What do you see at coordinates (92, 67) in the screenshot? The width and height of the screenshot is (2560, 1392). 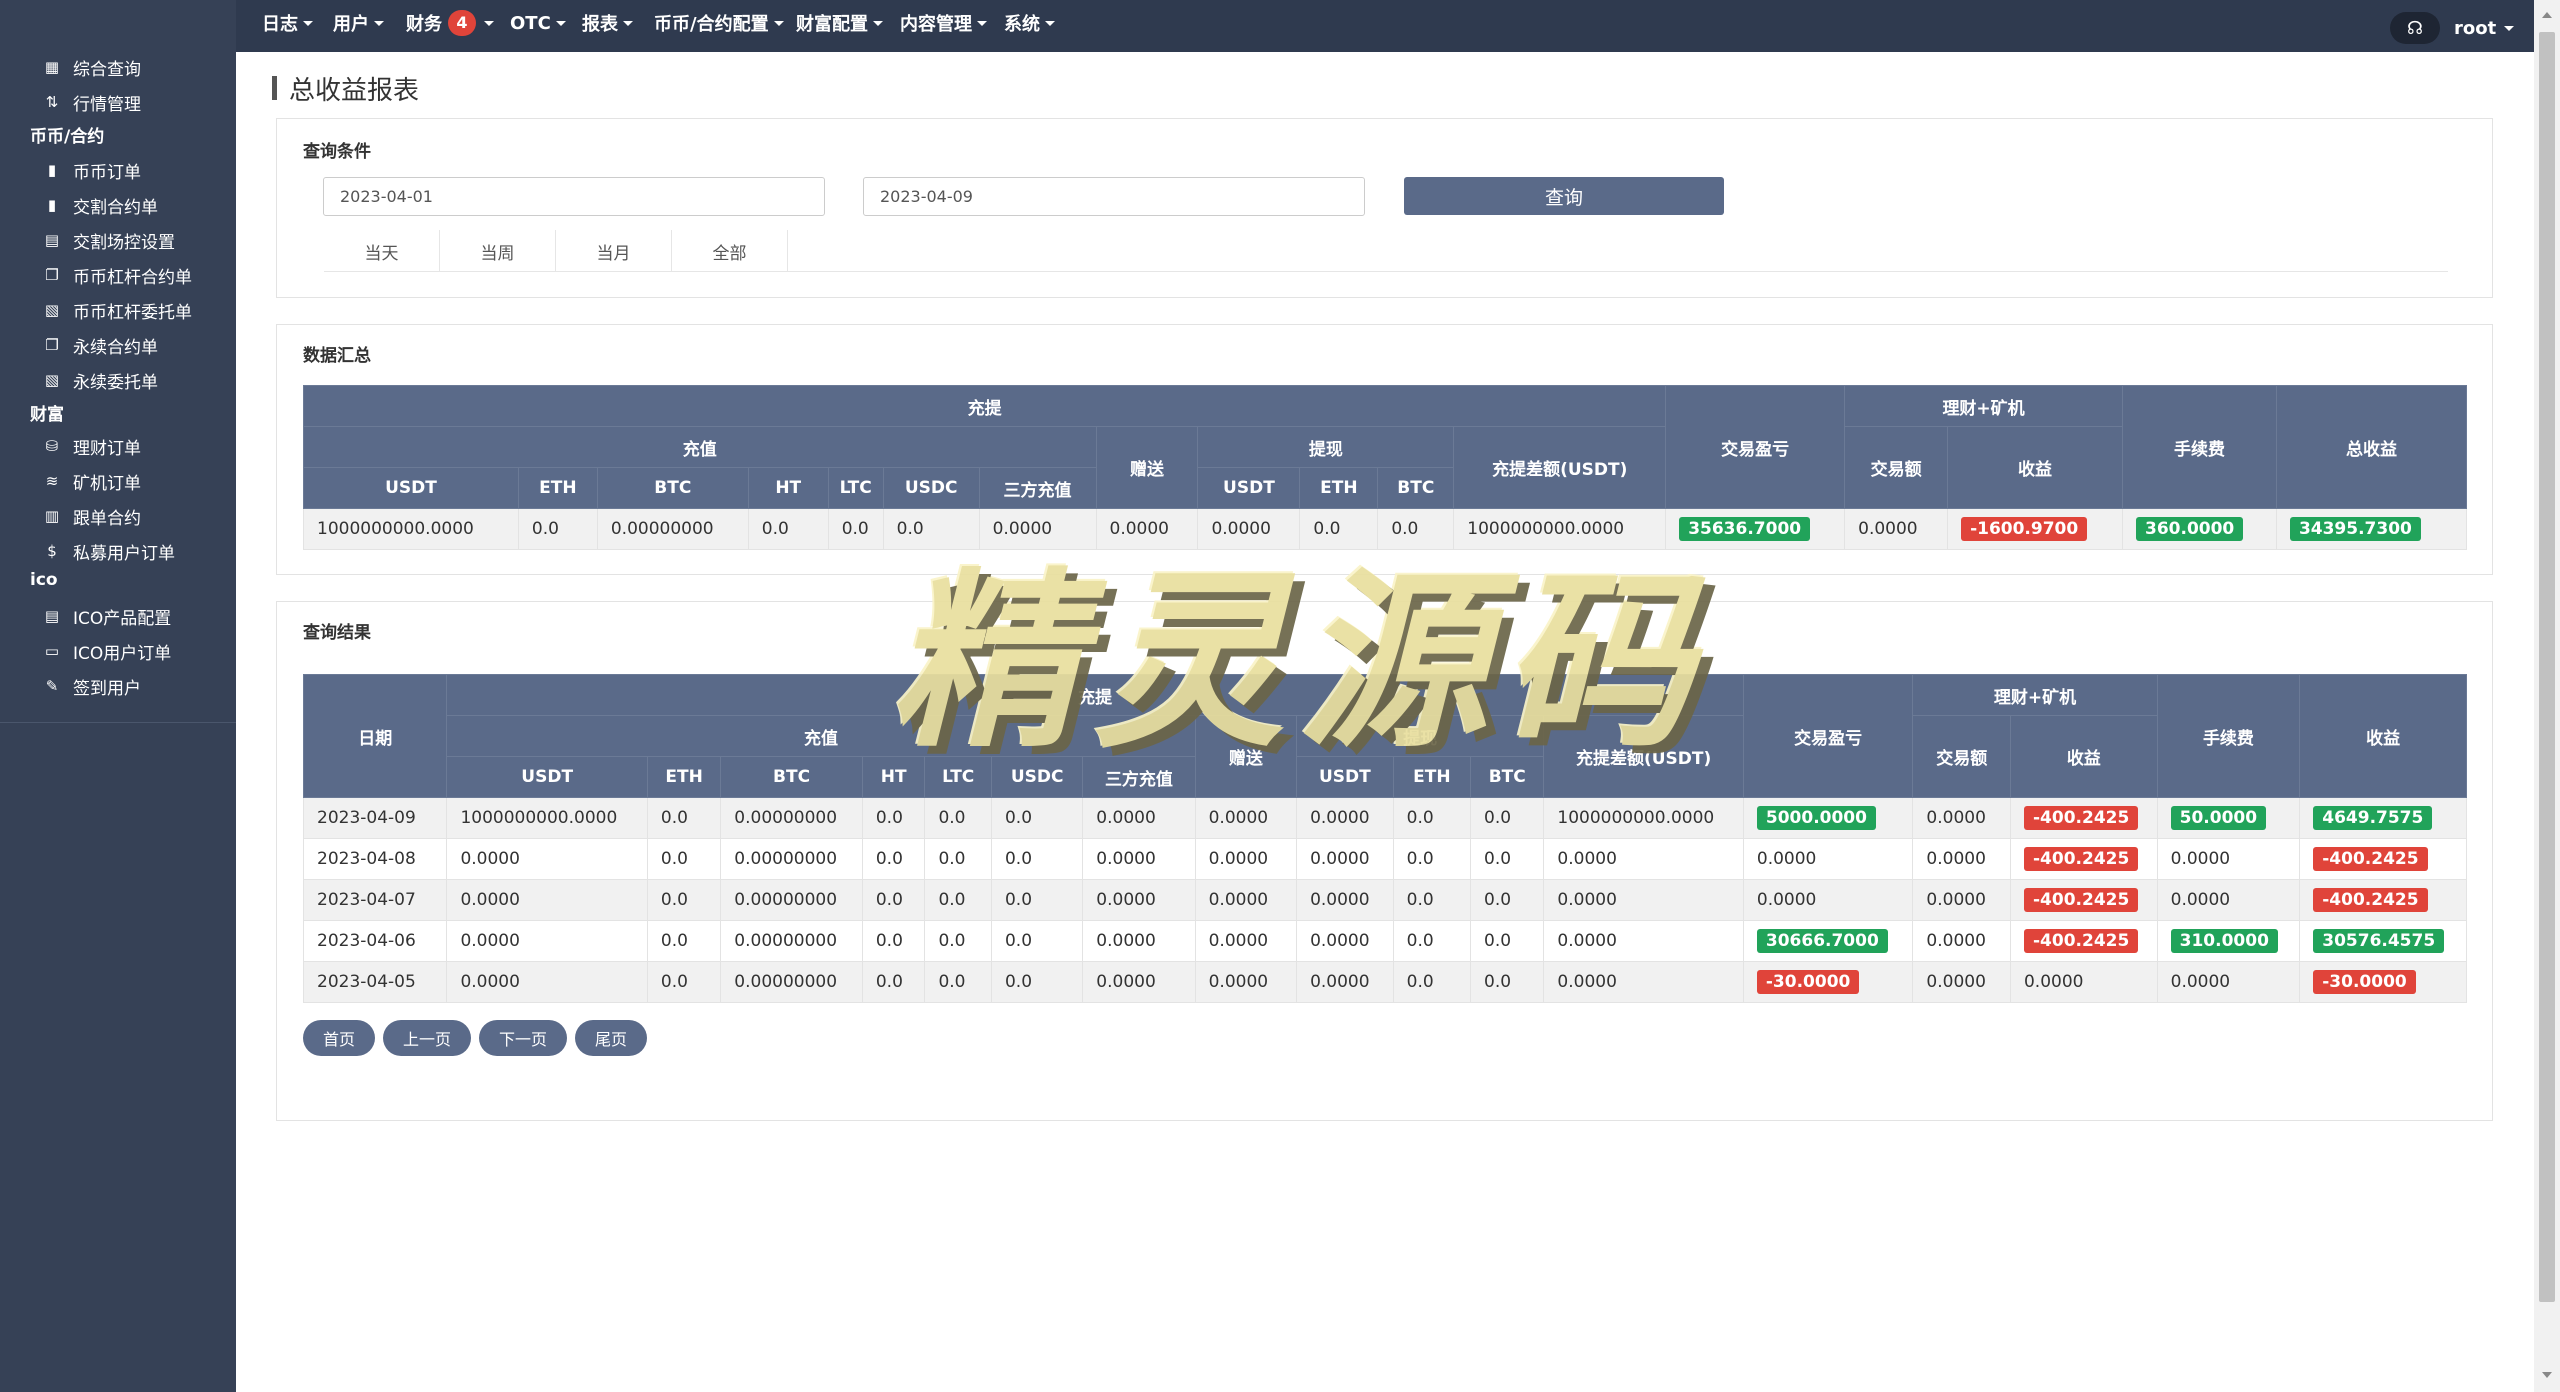 I see `sidebar-item-overview: ▦ 综合查询` at bounding box center [92, 67].